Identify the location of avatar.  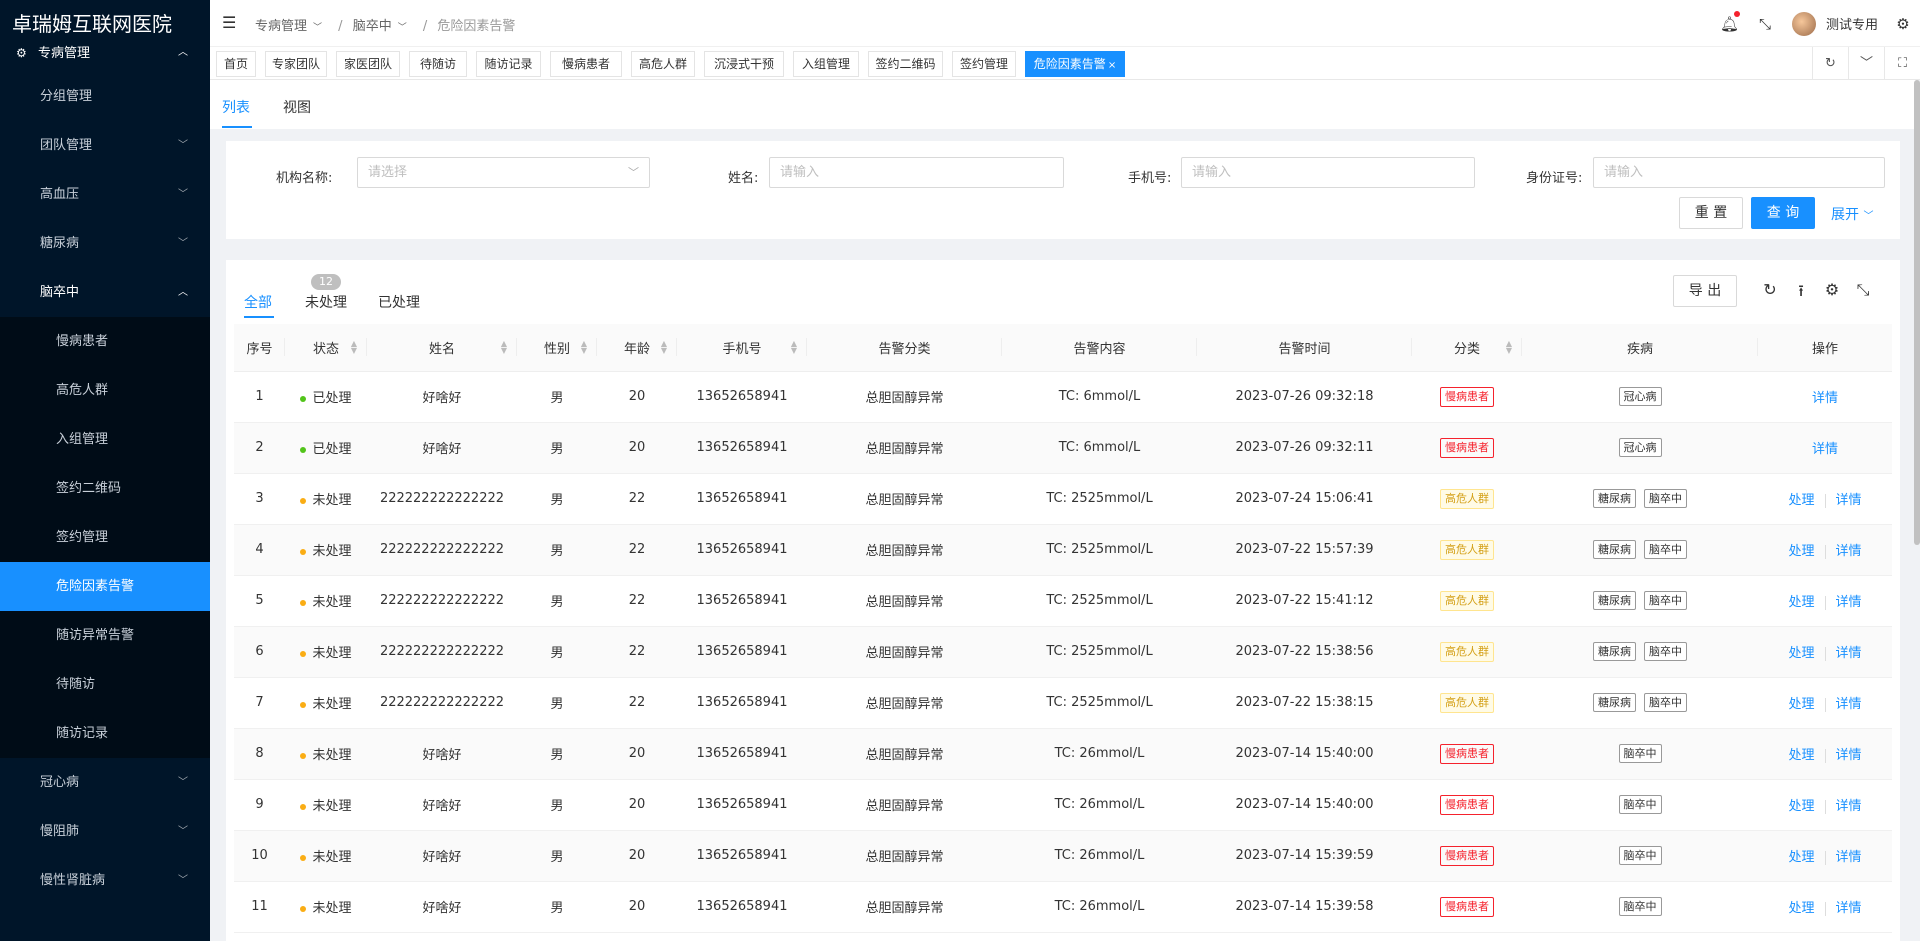
(1803, 23).